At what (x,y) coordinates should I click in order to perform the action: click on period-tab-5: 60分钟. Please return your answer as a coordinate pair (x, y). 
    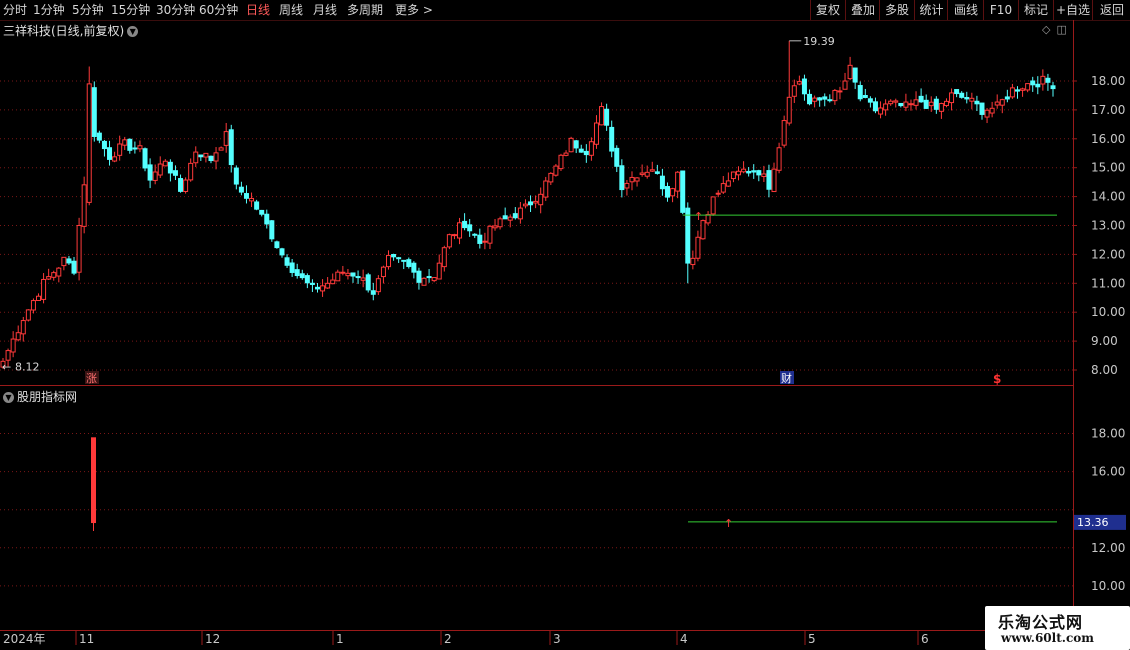
    Looking at the image, I should click on (218, 10).